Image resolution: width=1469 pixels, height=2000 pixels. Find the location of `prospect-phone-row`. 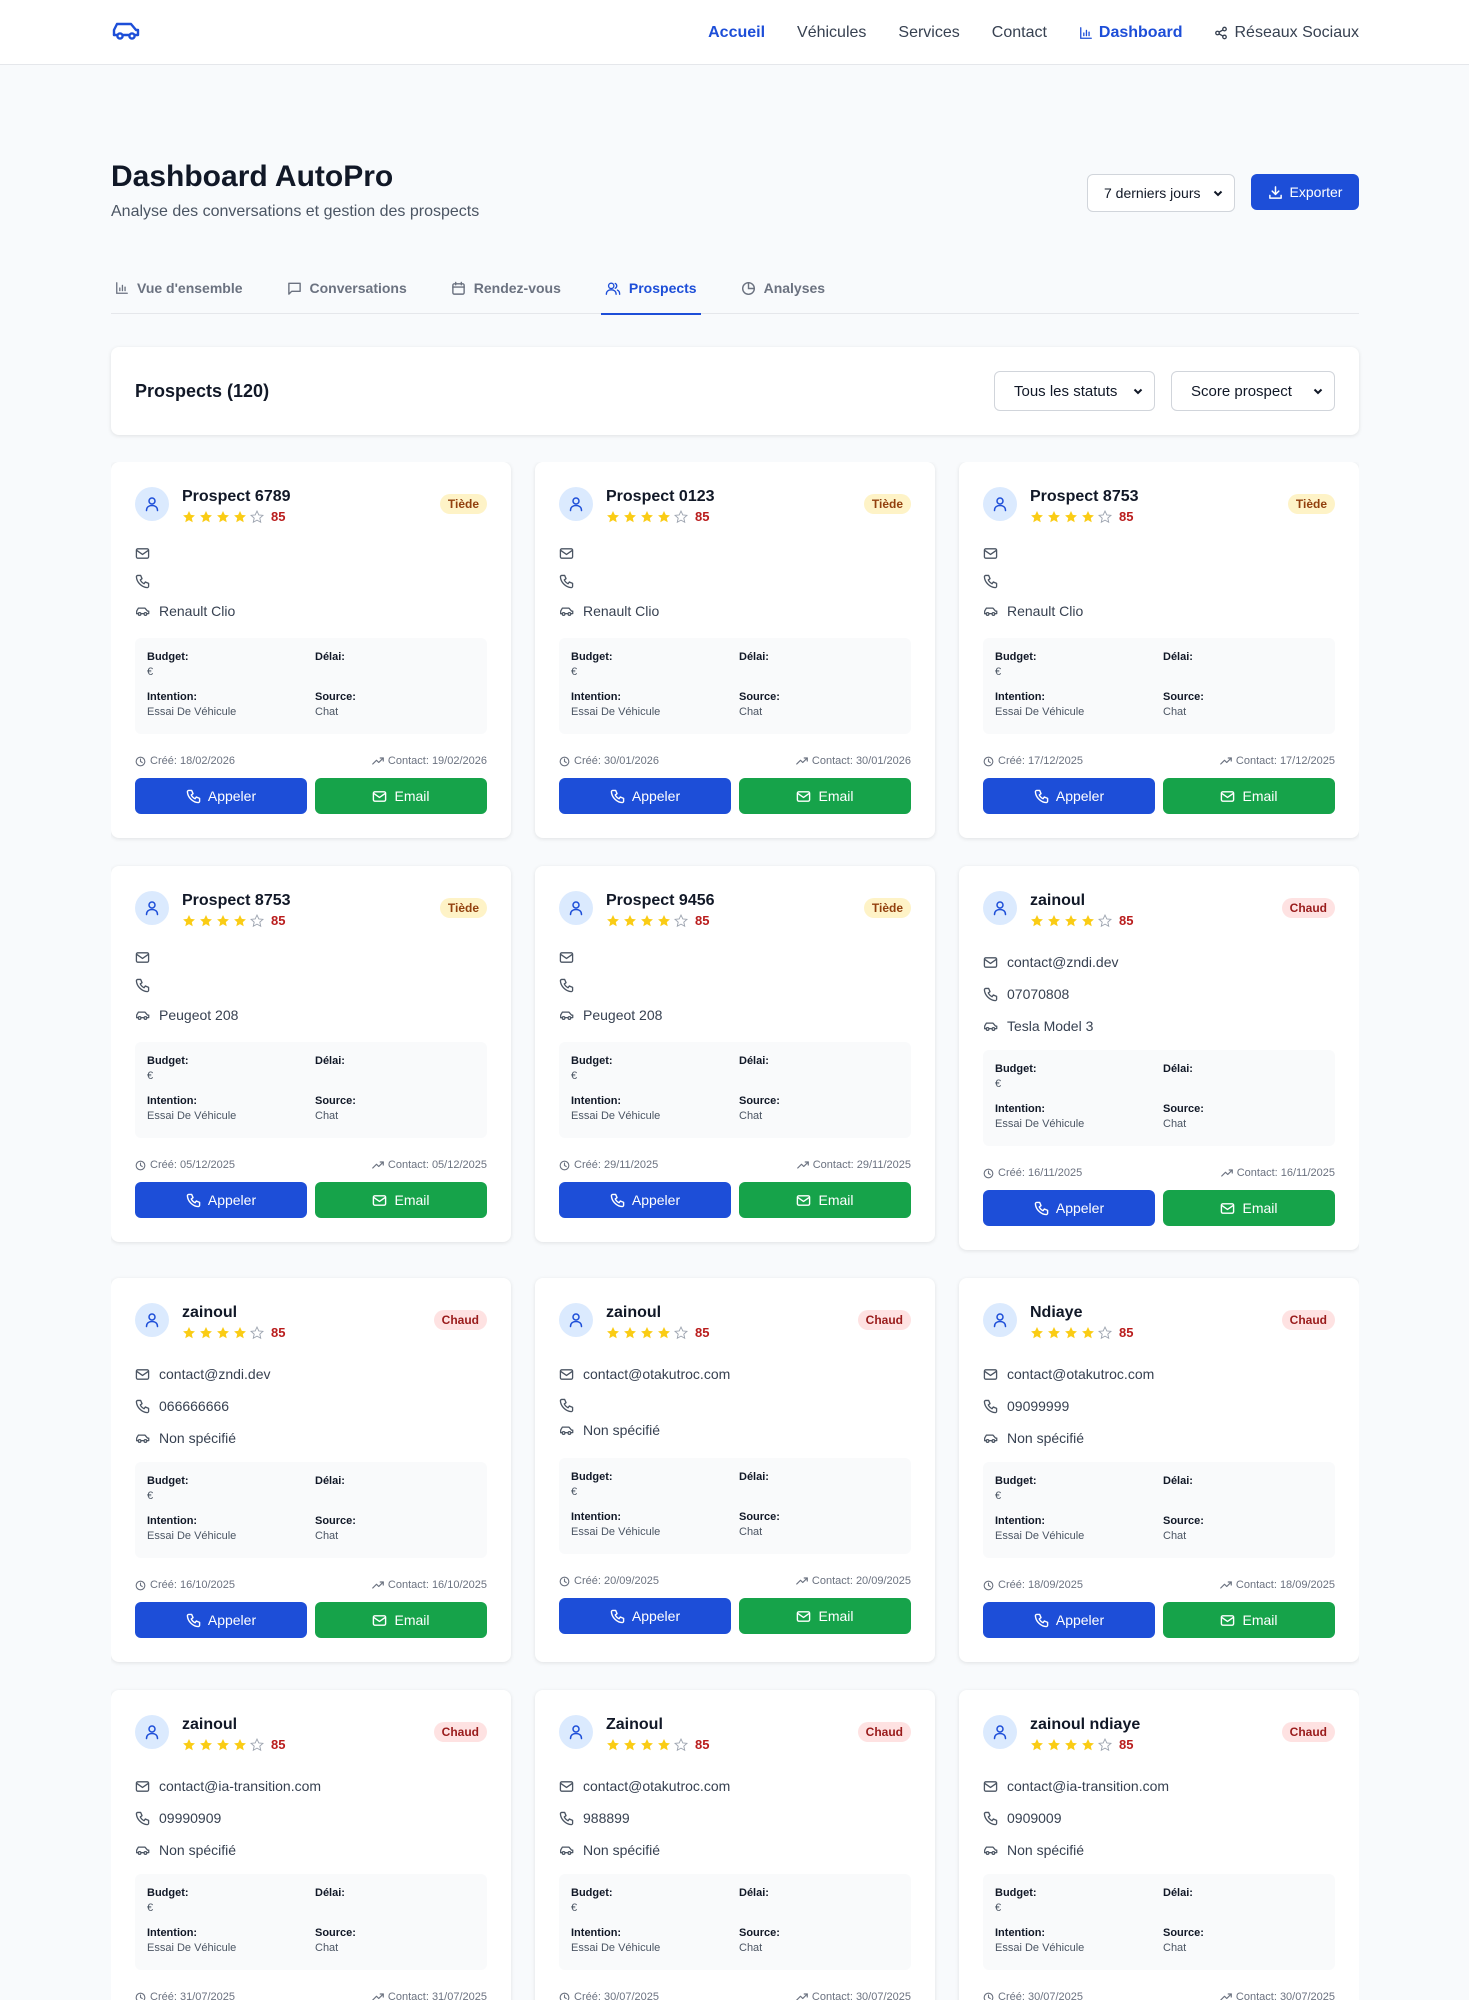

prospect-phone-row is located at coordinates (571, 985).